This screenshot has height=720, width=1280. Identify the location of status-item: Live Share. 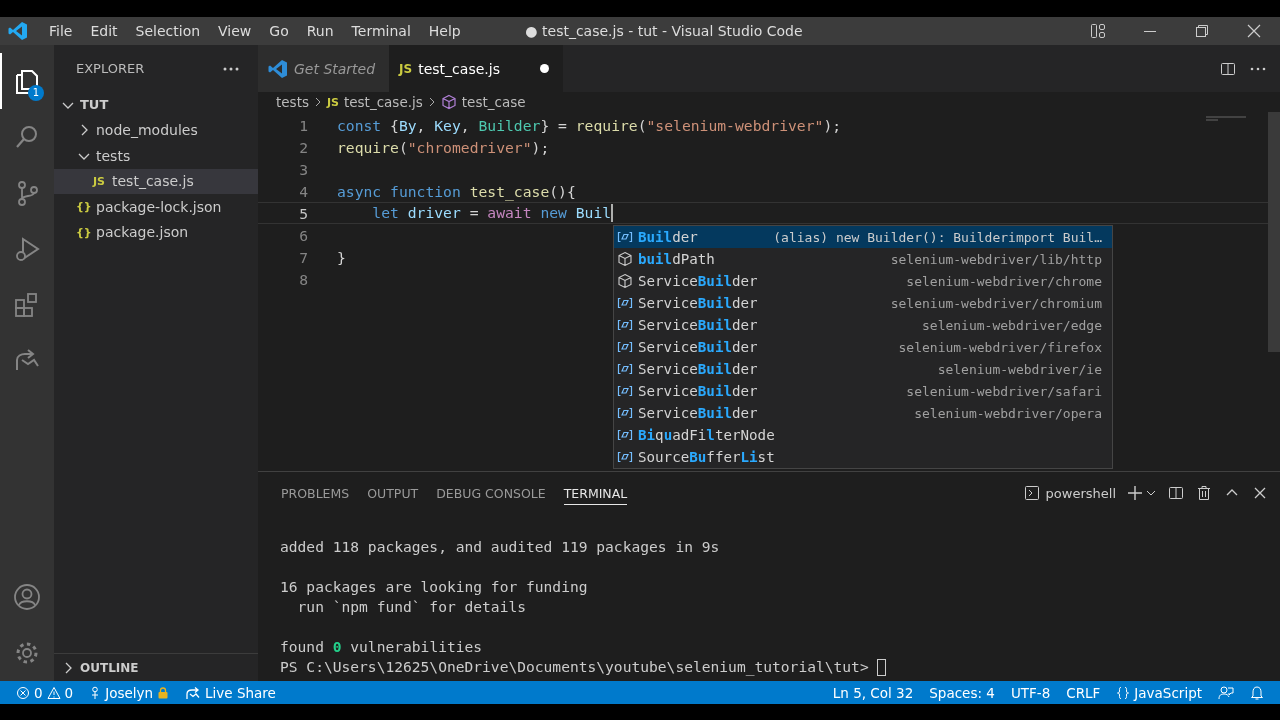
(230, 692).